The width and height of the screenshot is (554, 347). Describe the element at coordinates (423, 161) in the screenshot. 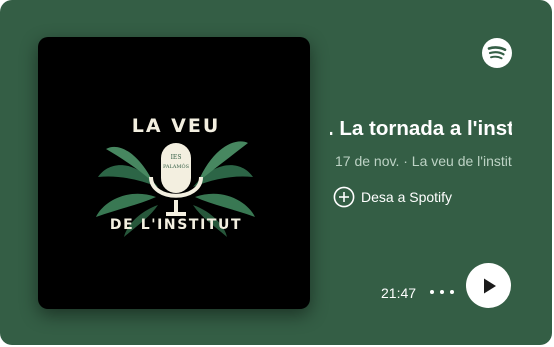

I see `episode-meta: 17 de nov. · La veu de l'institut` at that location.